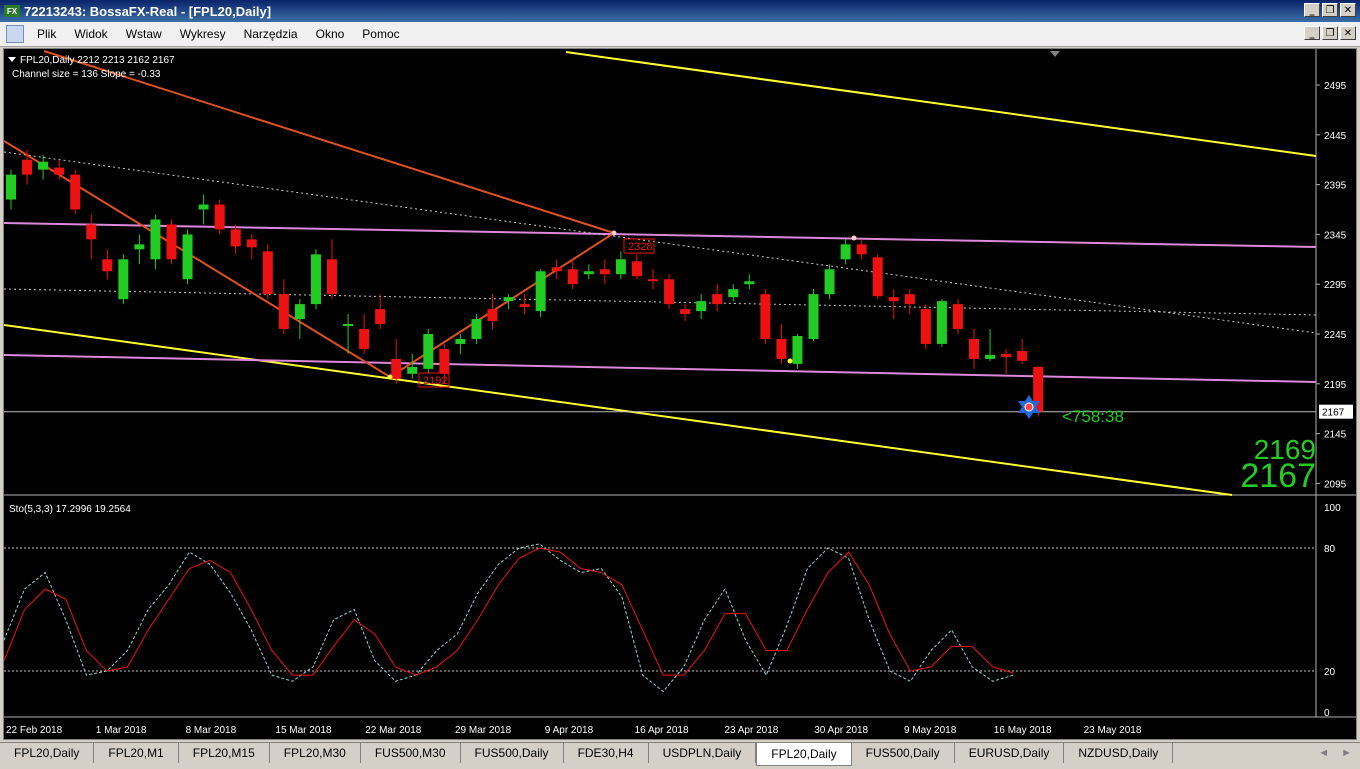  Describe the element at coordinates (569, 730) in the screenshot. I see `date-tick-label: 9 Apr 2018` at that location.